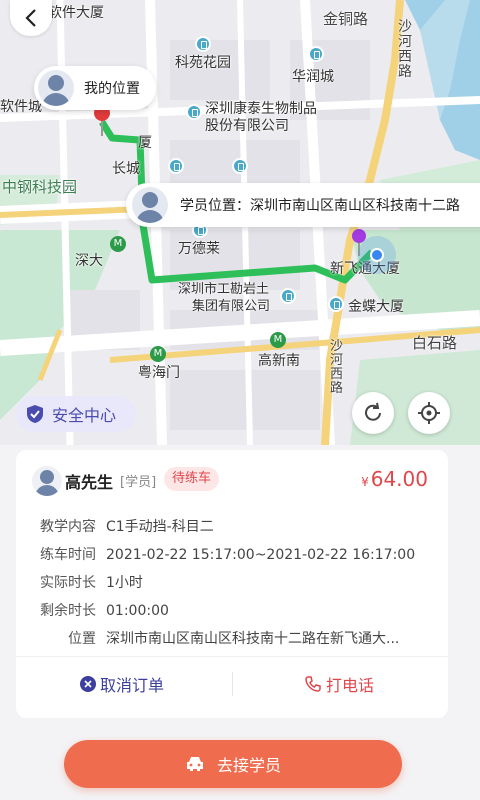 Image resolution: width=480 pixels, height=800 pixels. Describe the element at coordinates (346, 19) in the screenshot. I see `map-label: 金铜路` at that location.